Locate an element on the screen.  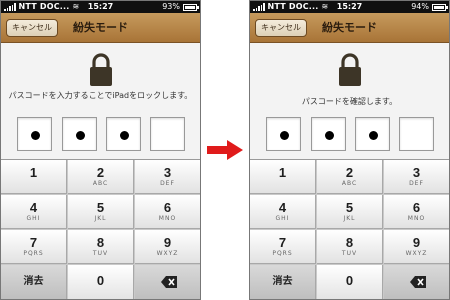
right-arrow-icon is located at coordinates (225, 150).